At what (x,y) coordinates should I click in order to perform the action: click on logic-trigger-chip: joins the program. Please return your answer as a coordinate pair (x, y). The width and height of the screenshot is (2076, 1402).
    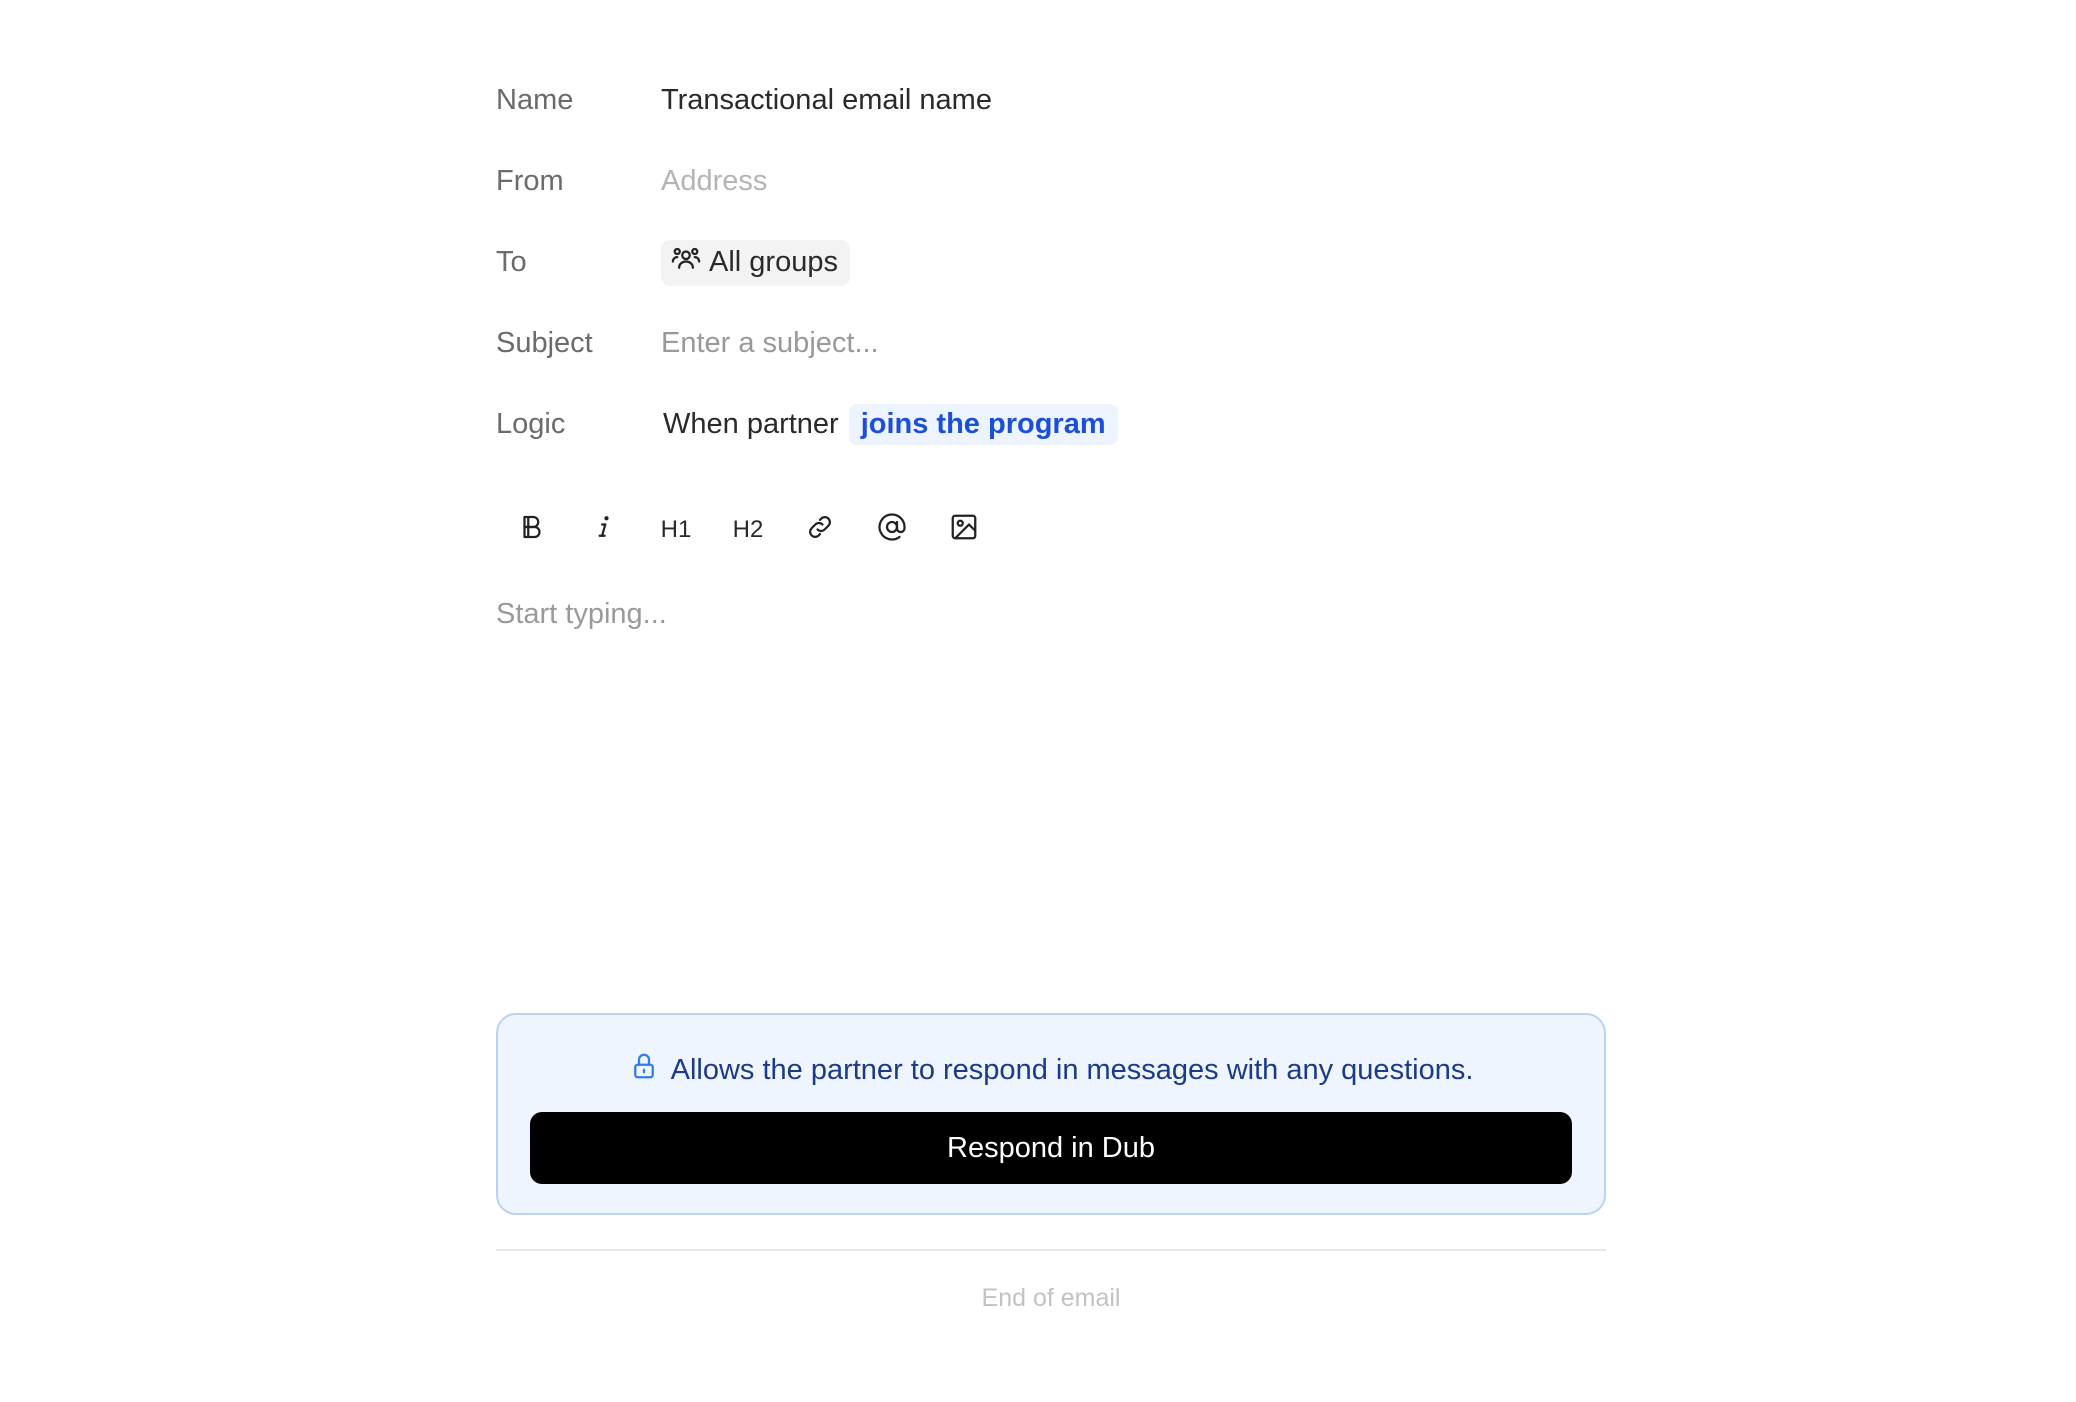
    Looking at the image, I should click on (983, 424).